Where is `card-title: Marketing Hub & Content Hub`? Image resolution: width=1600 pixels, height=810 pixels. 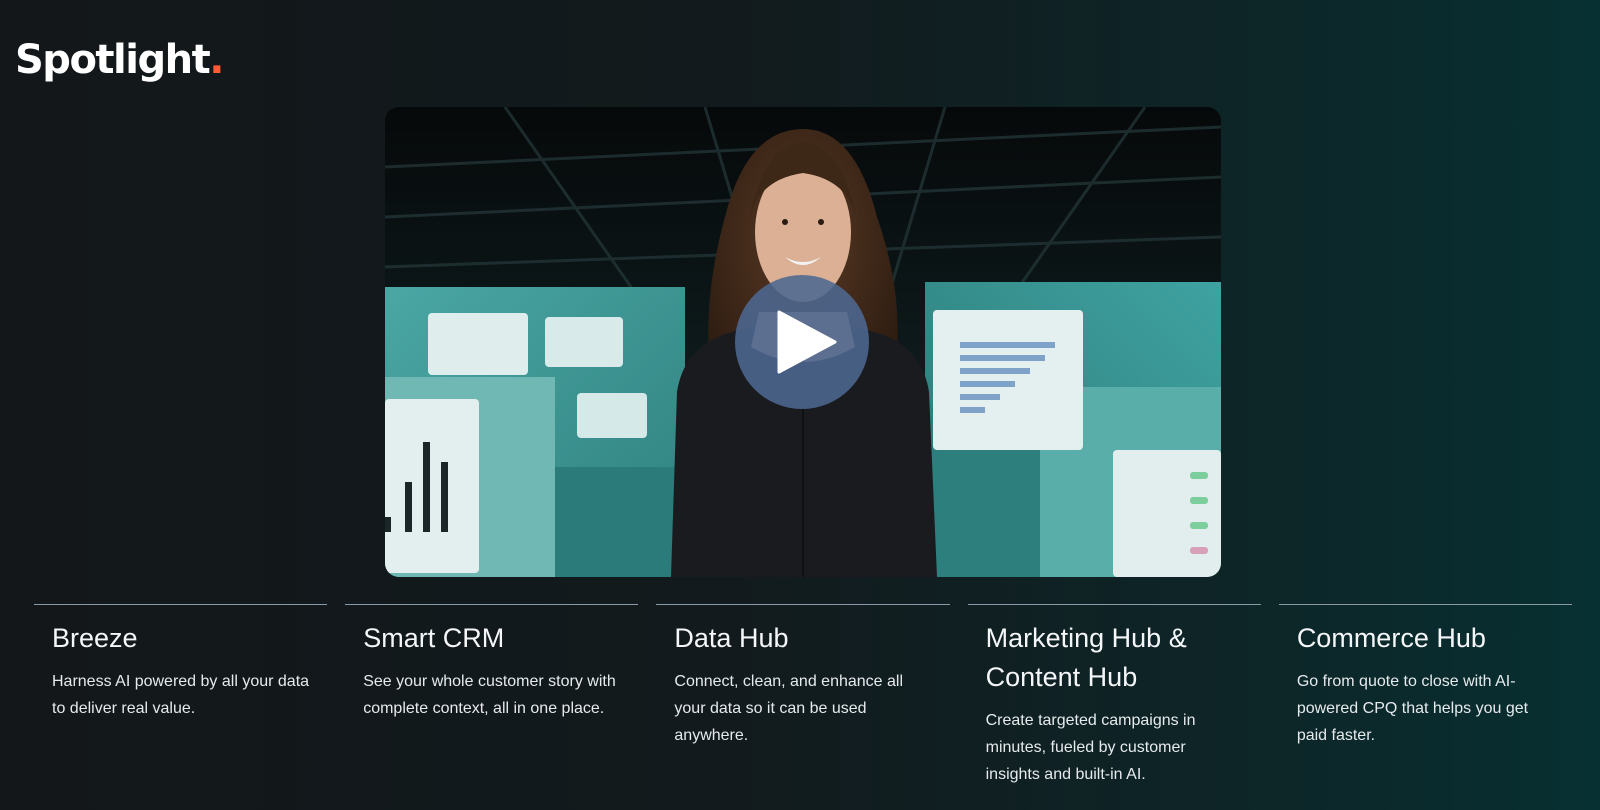 card-title: Marketing Hub & Content Hub is located at coordinates (1086, 657).